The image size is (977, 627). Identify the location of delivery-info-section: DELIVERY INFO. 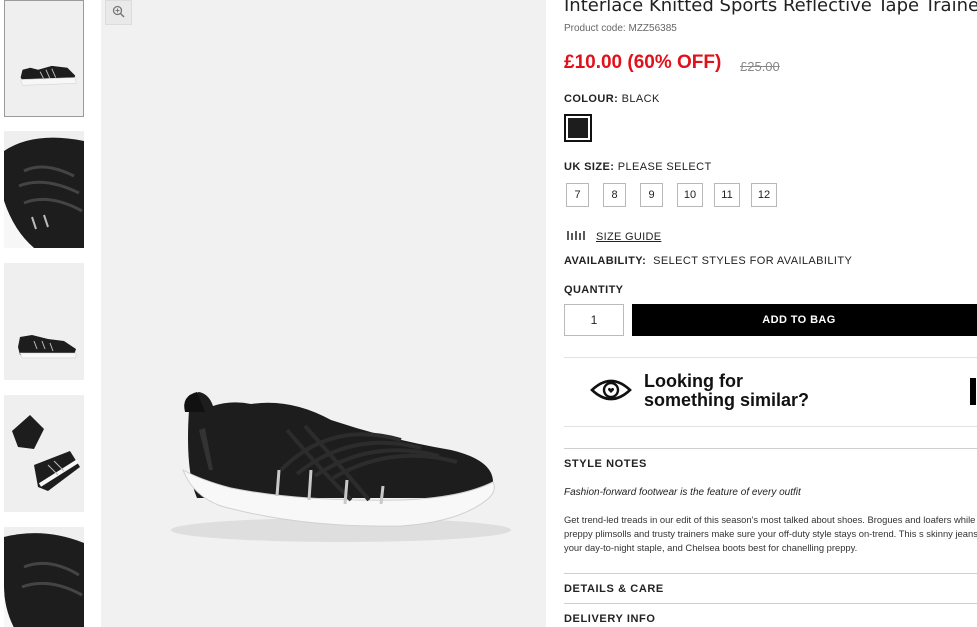
(770, 615).